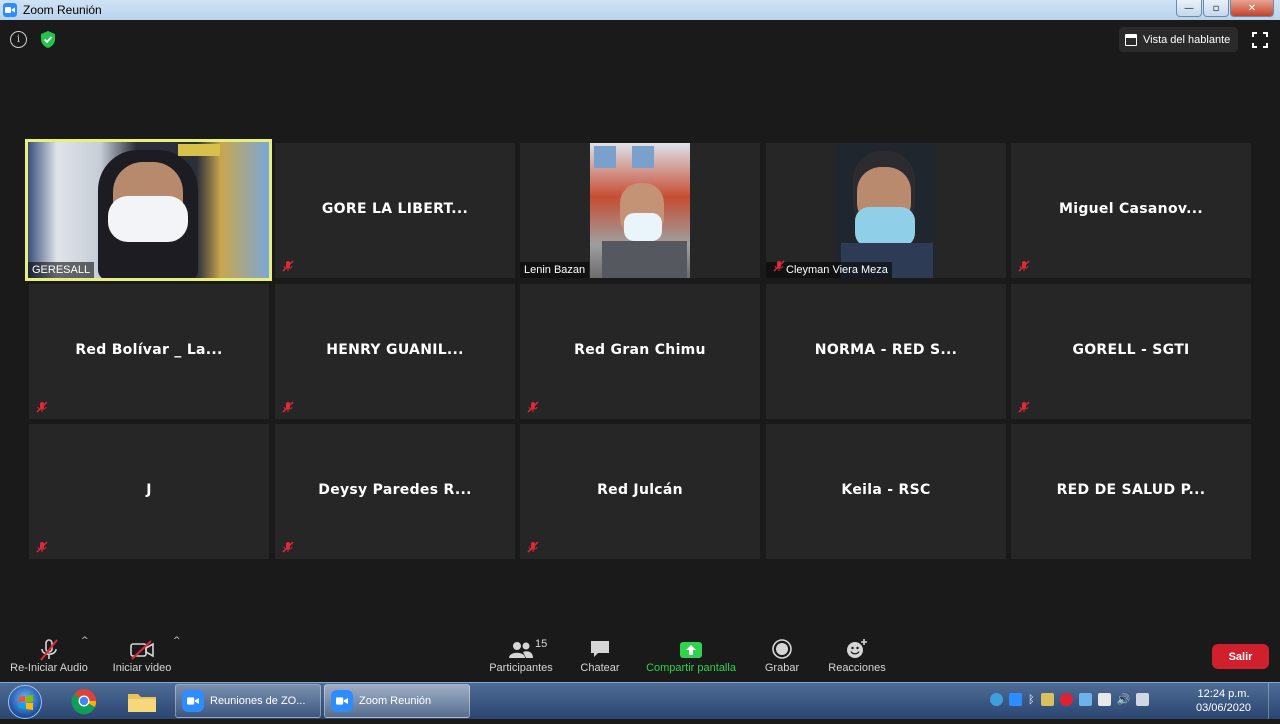 Image resolution: width=1280 pixels, height=724 pixels. What do you see at coordinates (600, 668) in the screenshot?
I see `chat-label: Chatear` at bounding box center [600, 668].